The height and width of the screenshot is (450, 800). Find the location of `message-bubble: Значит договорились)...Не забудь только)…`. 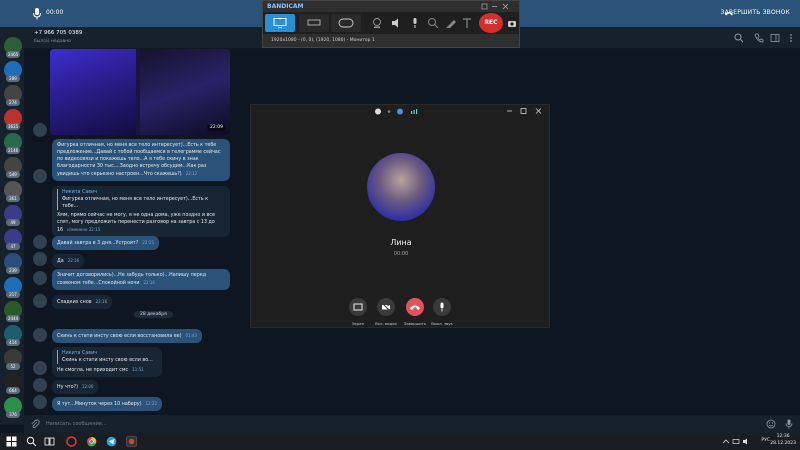

message-bubble: Значит договорились)...Не забудь только)… is located at coordinates (141, 279).